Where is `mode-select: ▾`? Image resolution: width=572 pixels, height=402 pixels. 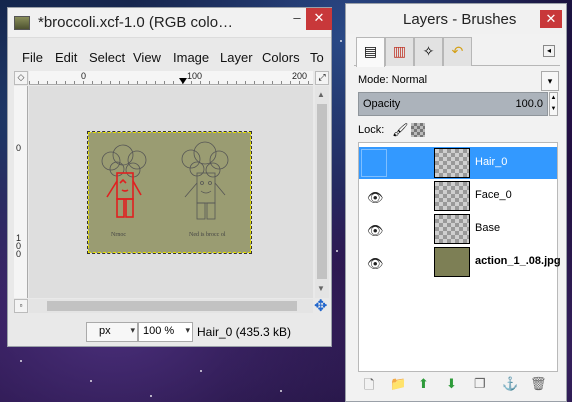 mode-select: ▾ is located at coordinates (550, 81).